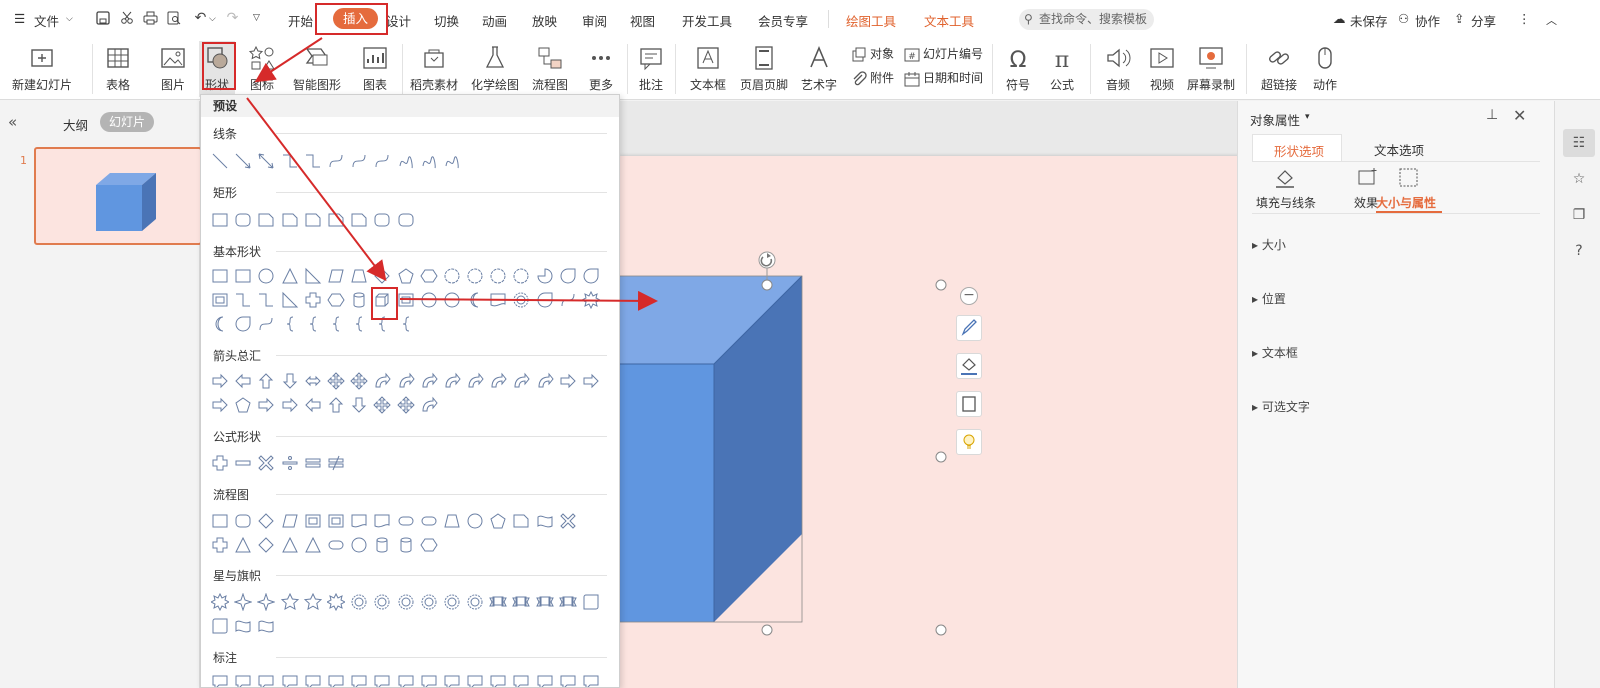 Image resolution: width=1600 pixels, height=688 pixels. What do you see at coordinates (1118, 69) in the screenshot?
I see `audio-button: 音频` at bounding box center [1118, 69].